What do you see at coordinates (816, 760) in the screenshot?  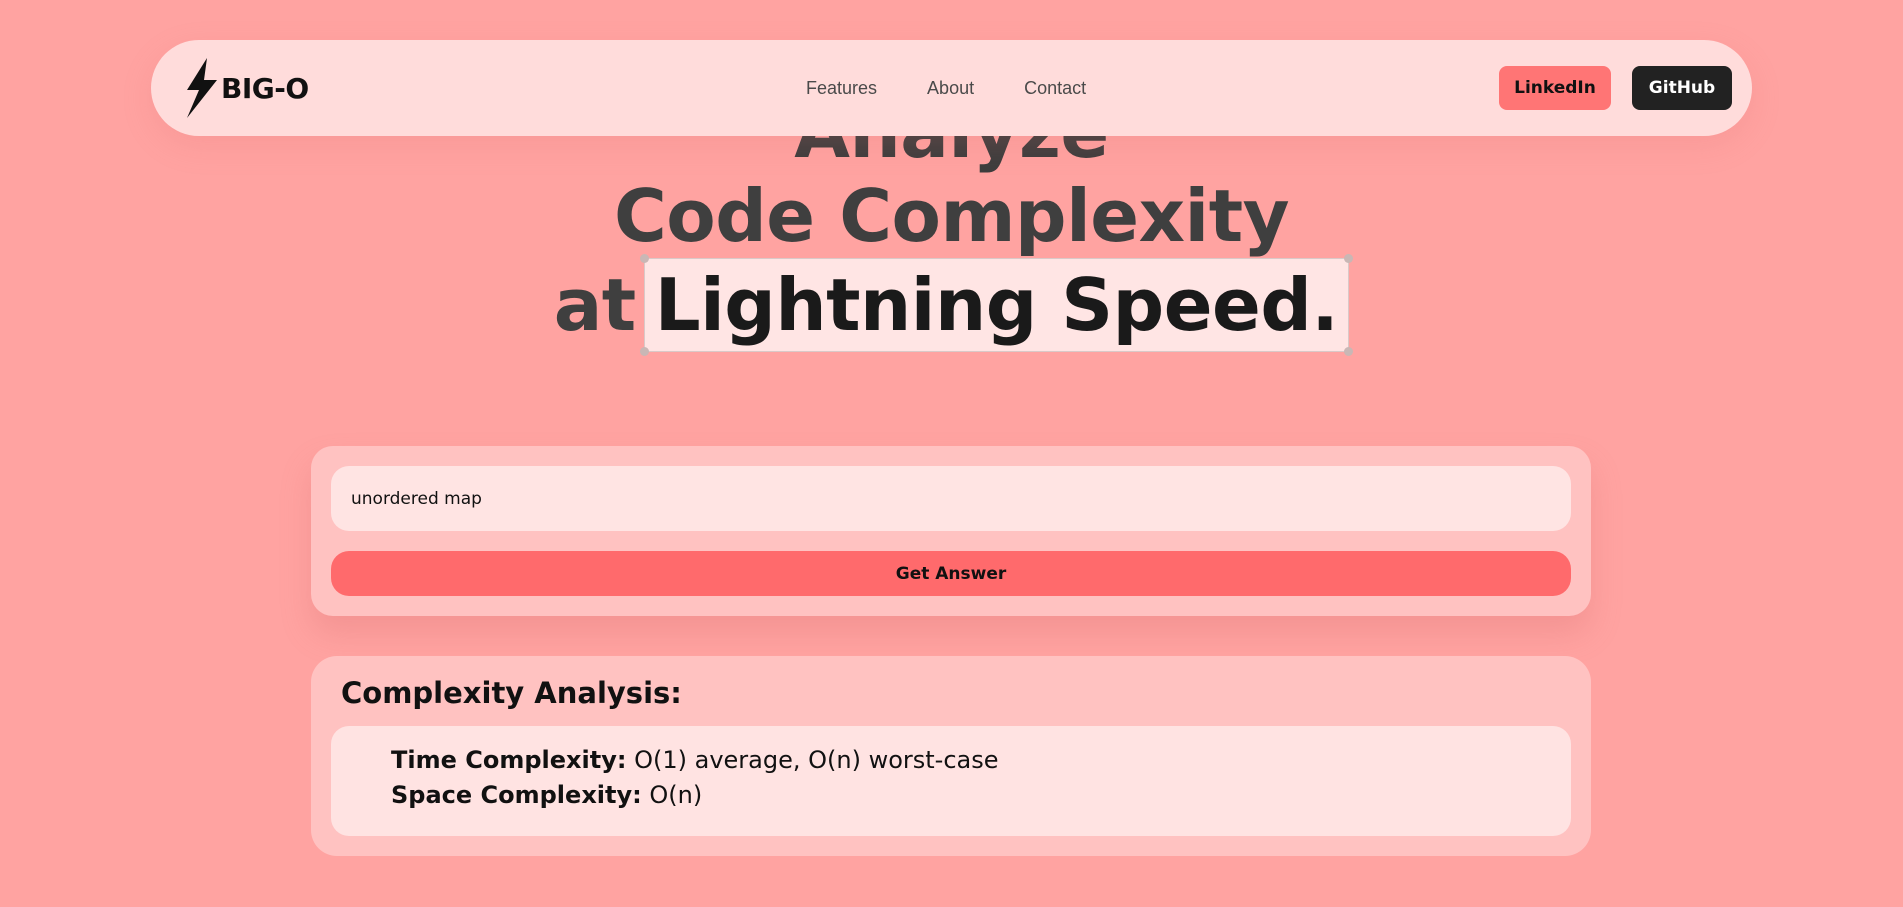 I see `time-complexity-value: O(1) average, O(n) worst-case` at bounding box center [816, 760].